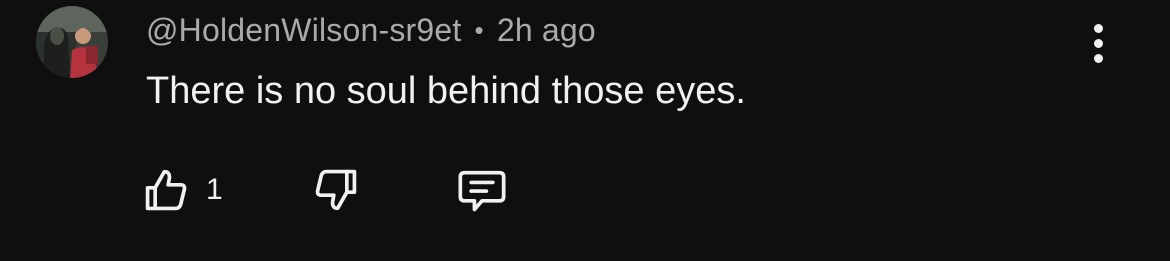 This screenshot has height=261, width=1170. Describe the element at coordinates (214, 189) in the screenshot. I see `like-count: 1` at that location.